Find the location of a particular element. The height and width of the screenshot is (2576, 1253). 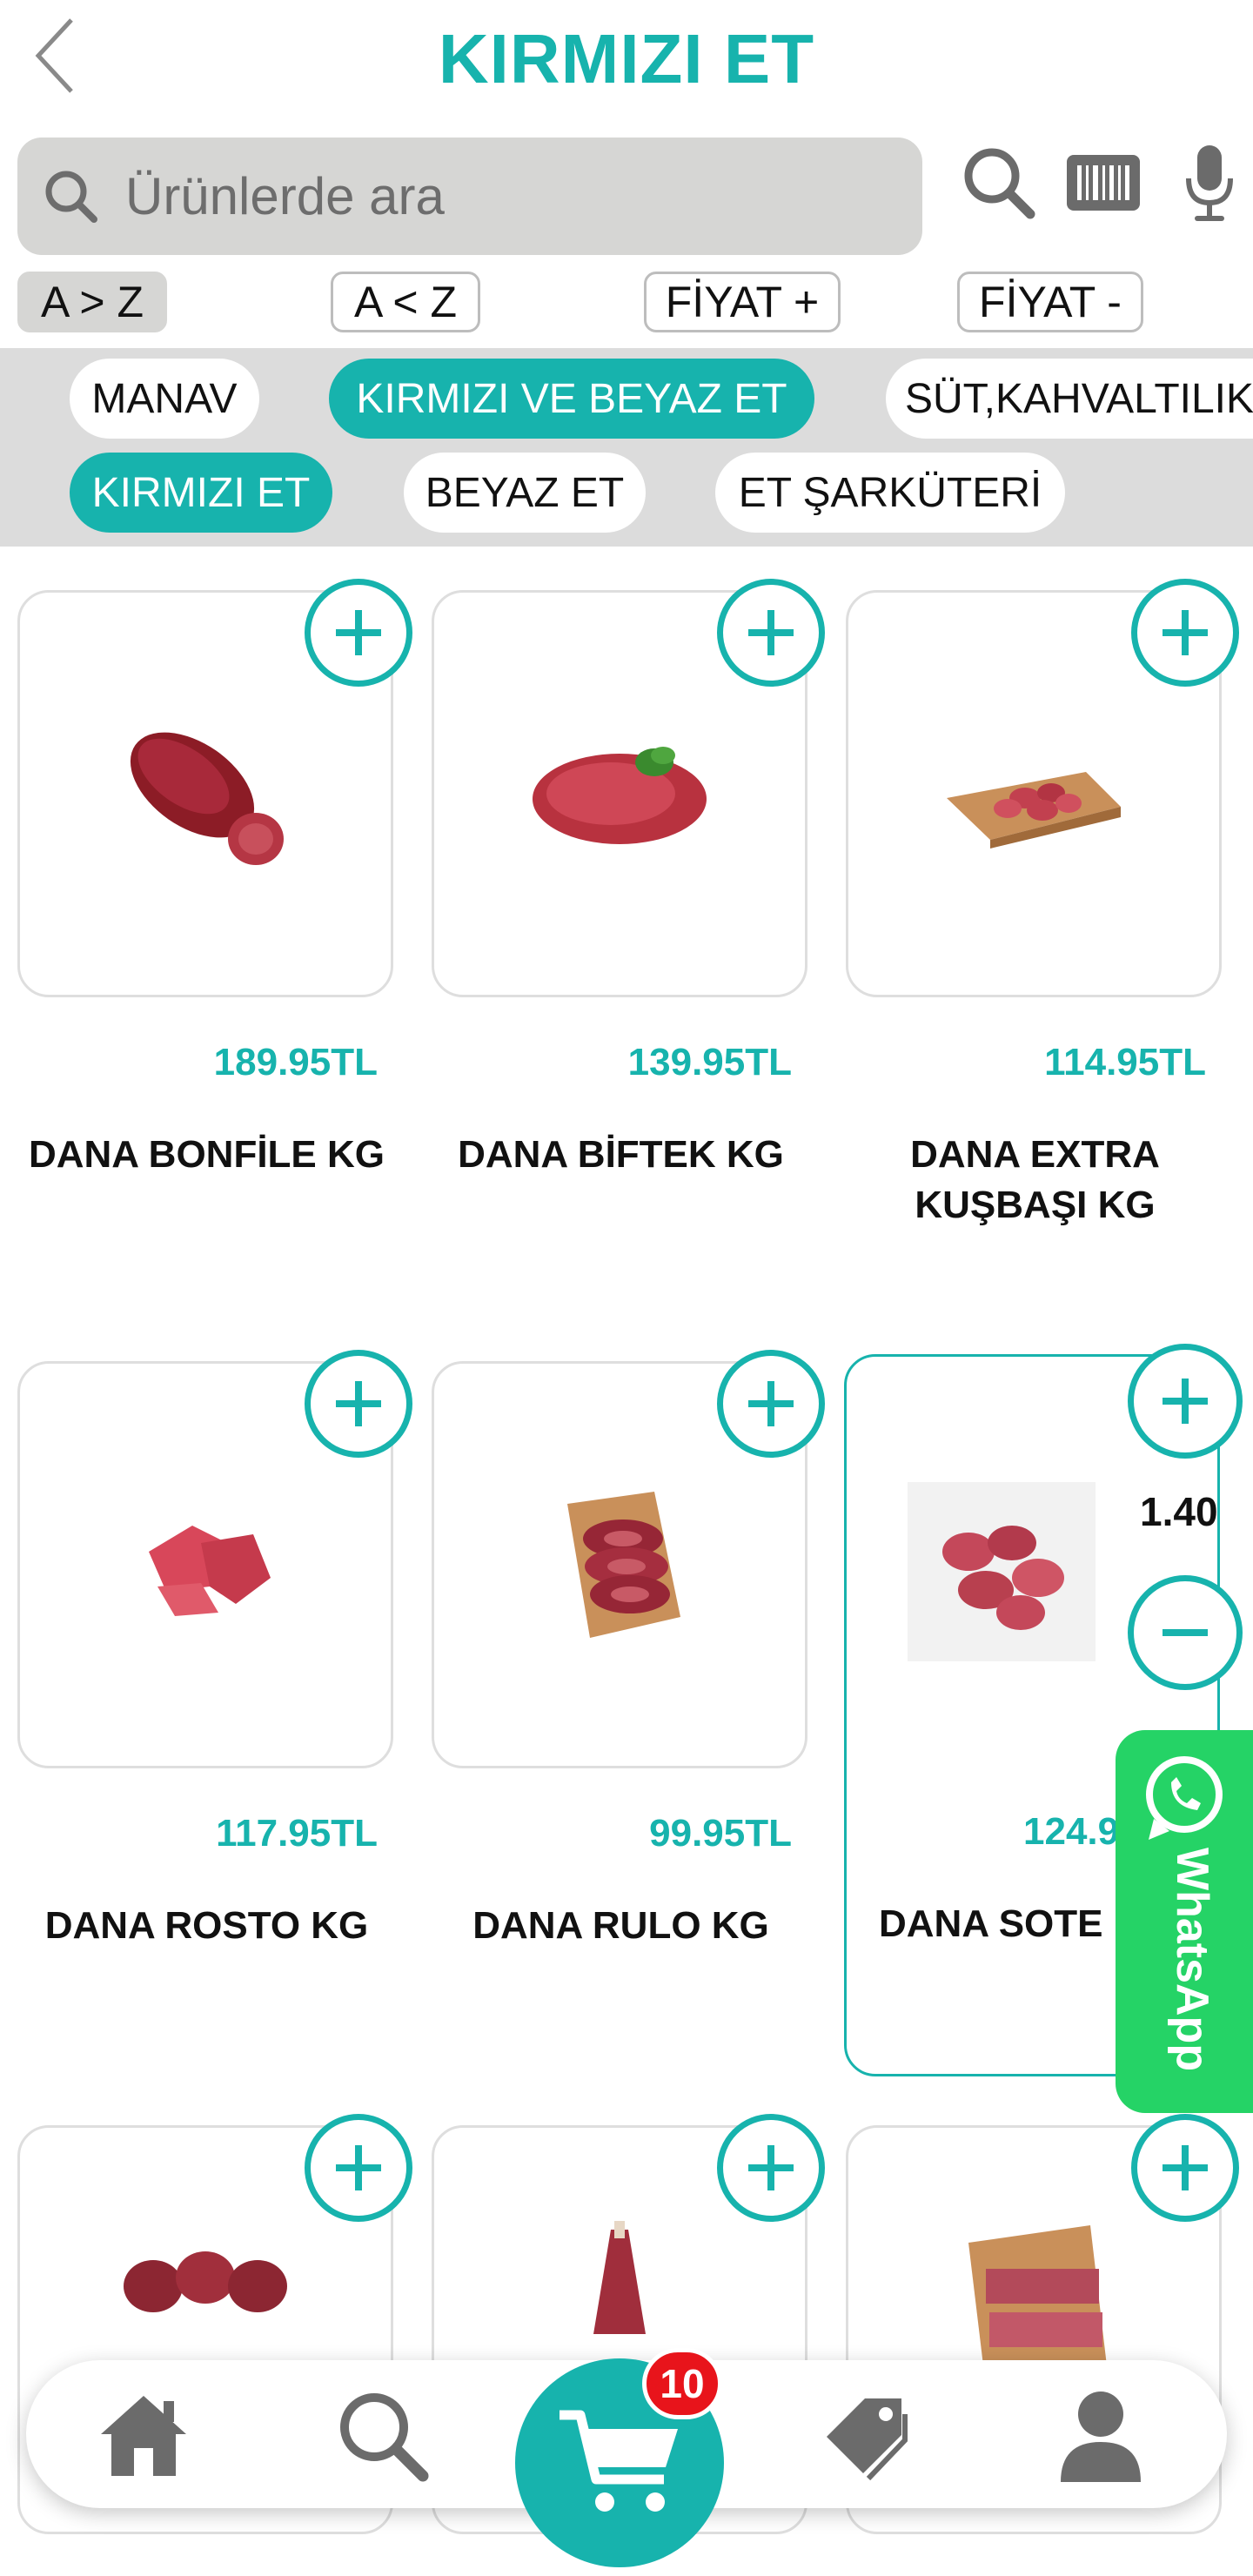

product-name-line-1: DANA EXTRA is located at coordinates (1035, 1154).